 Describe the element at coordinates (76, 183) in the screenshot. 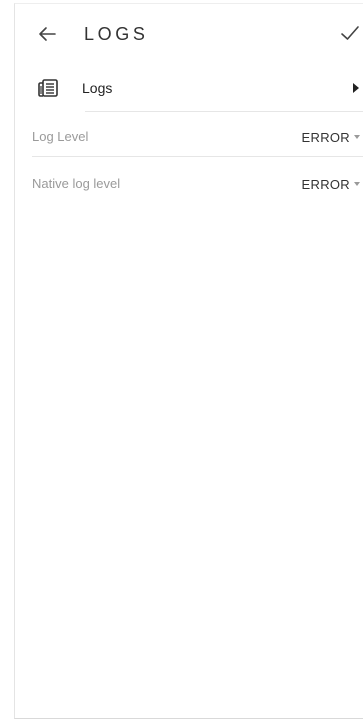

I see `native-log-level-label: Native log level` at that location.